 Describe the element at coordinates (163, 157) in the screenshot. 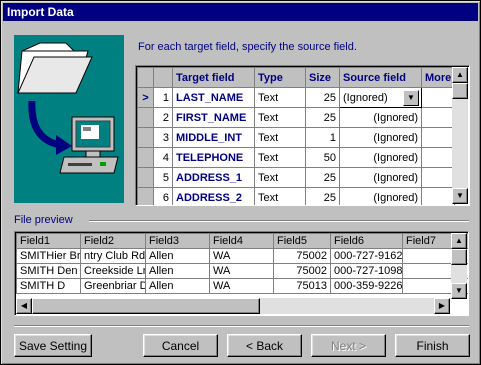

I see `row-number: 4` at that location.